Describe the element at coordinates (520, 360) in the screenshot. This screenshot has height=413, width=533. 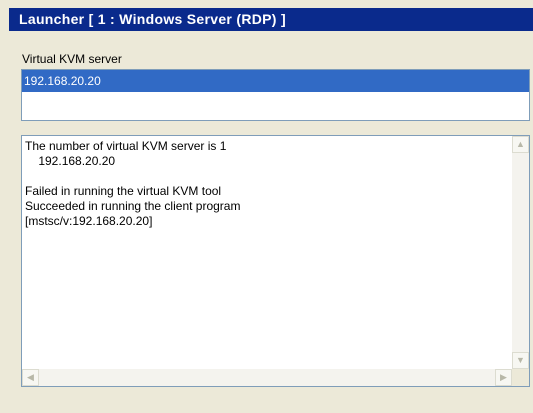
I see `scroll-down-arrow-icon: ▼` at that location.